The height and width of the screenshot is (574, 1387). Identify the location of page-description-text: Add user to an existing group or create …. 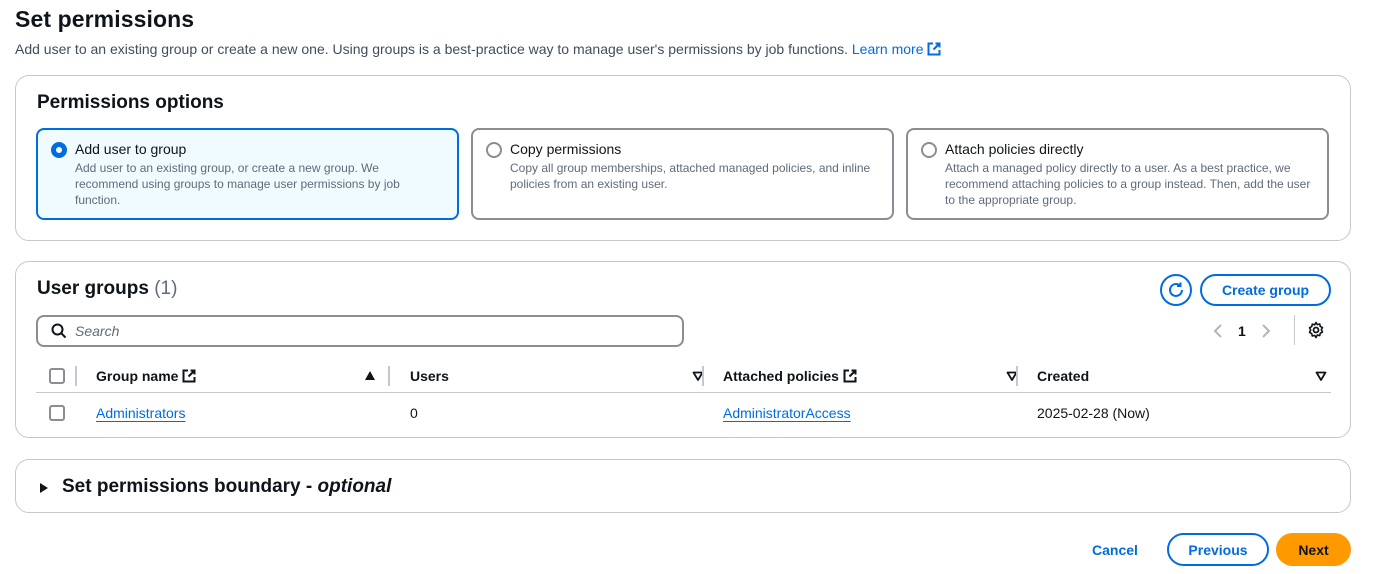
(431, 49).